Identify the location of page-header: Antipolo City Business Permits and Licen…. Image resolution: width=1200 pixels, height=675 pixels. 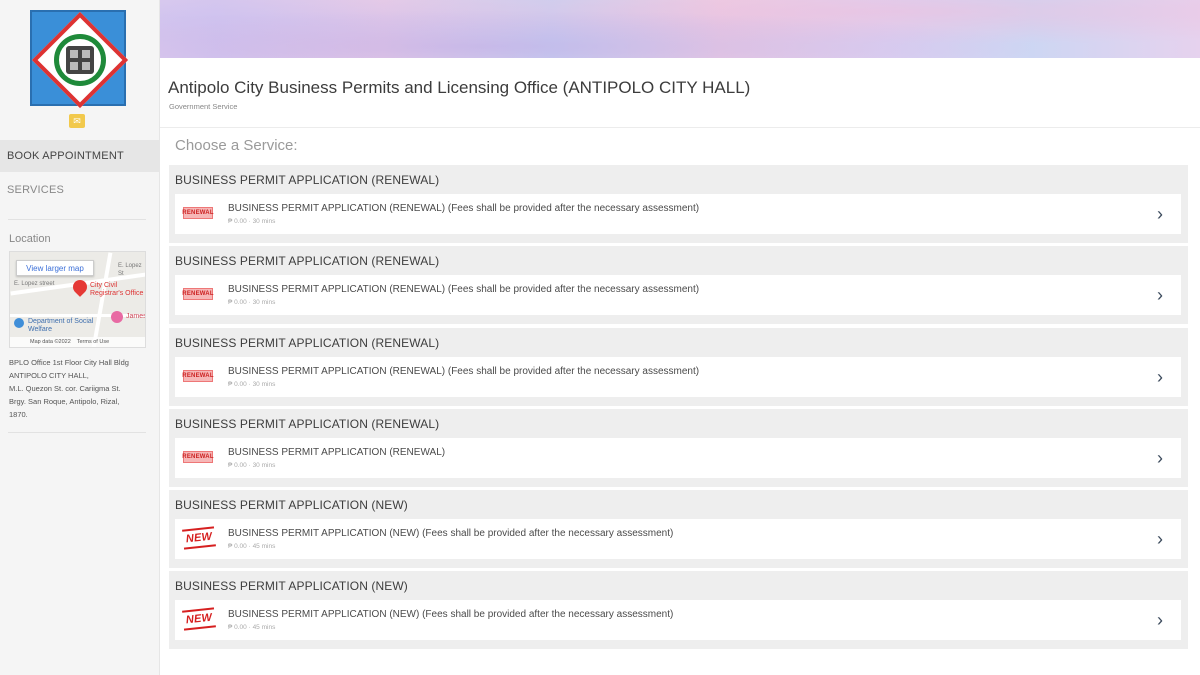
(680, 93).